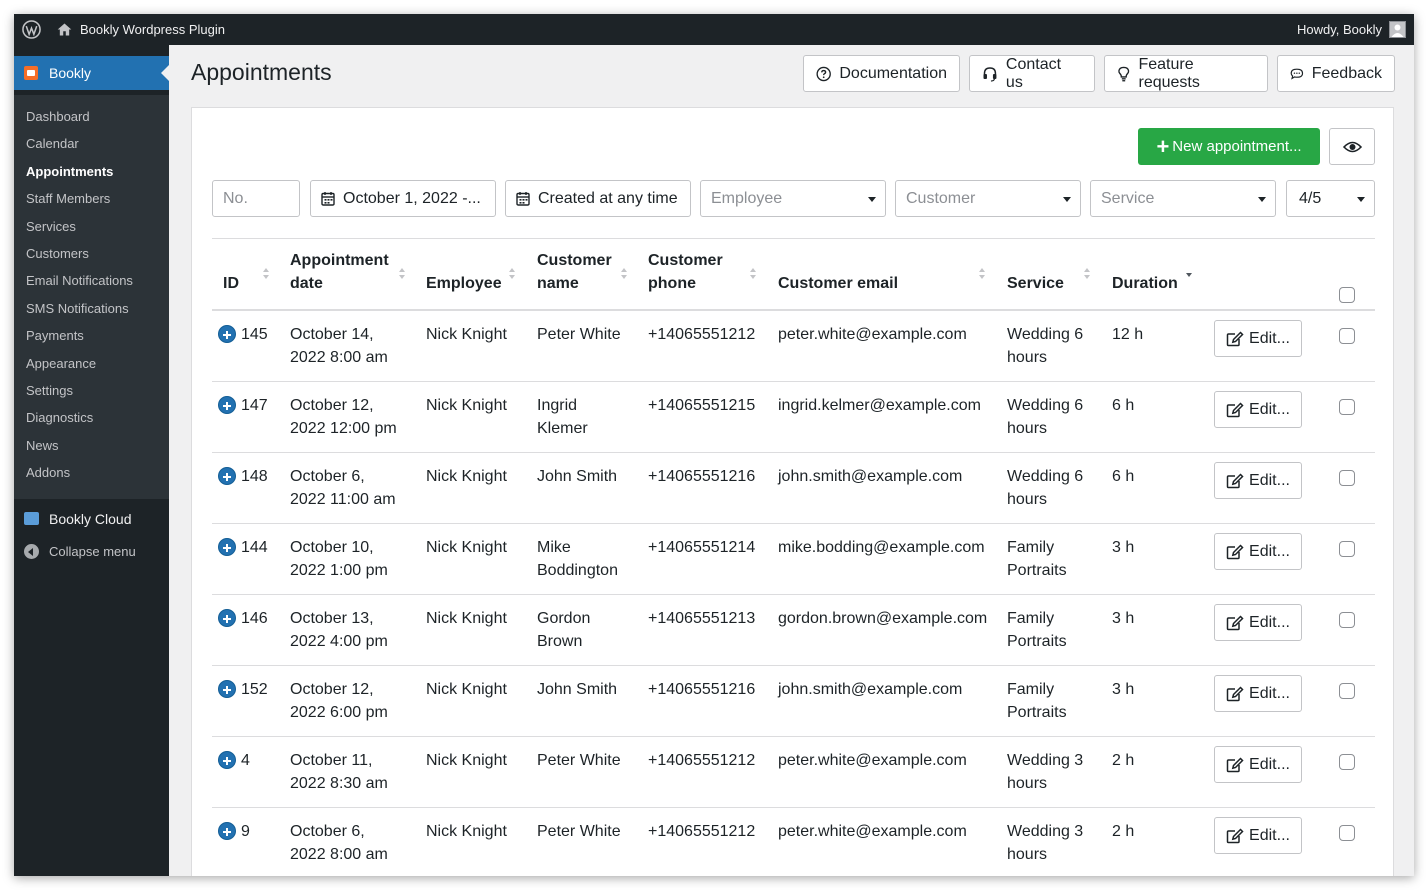  What do you see at coordinates (91, 363) in the screenshot?
I see `sidebar-item-appearance: Appearance` at bounding box center [91, 363].